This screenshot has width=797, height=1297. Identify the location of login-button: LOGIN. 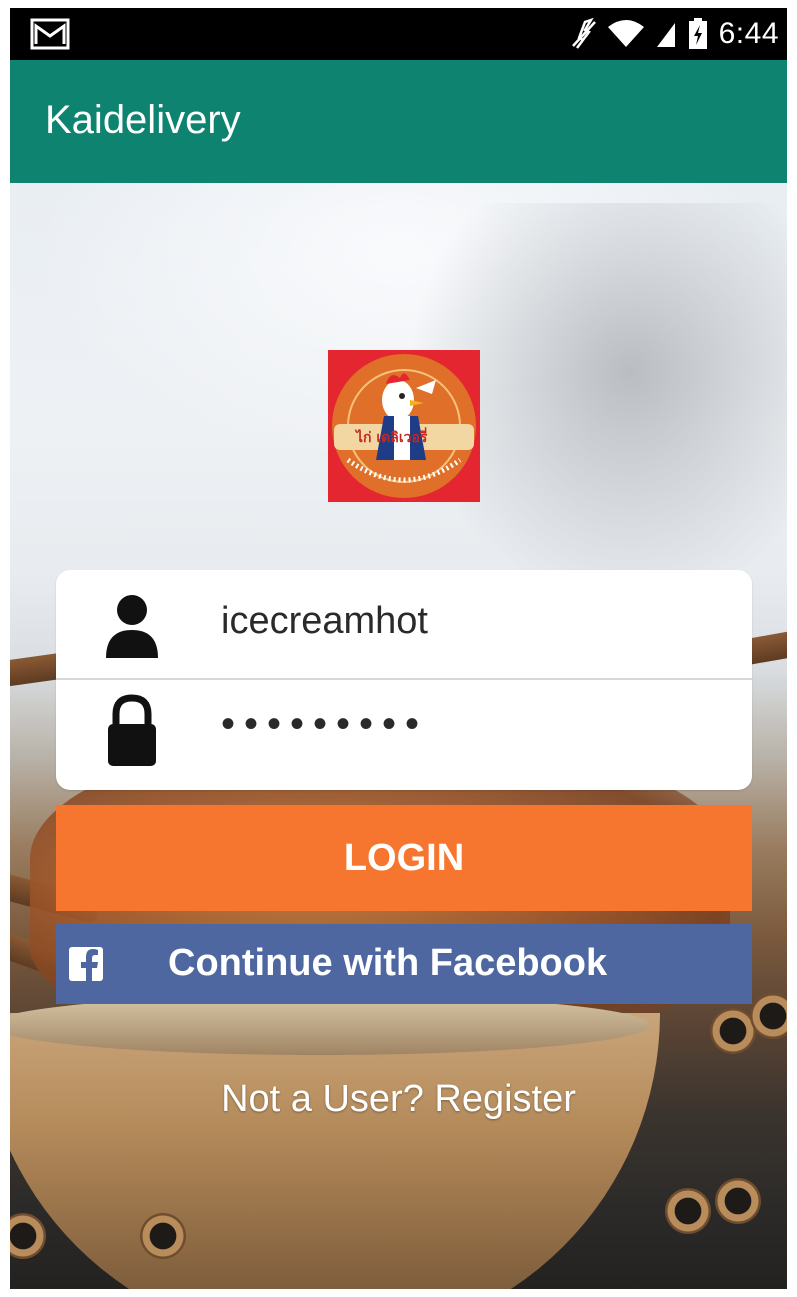
(404, 858).